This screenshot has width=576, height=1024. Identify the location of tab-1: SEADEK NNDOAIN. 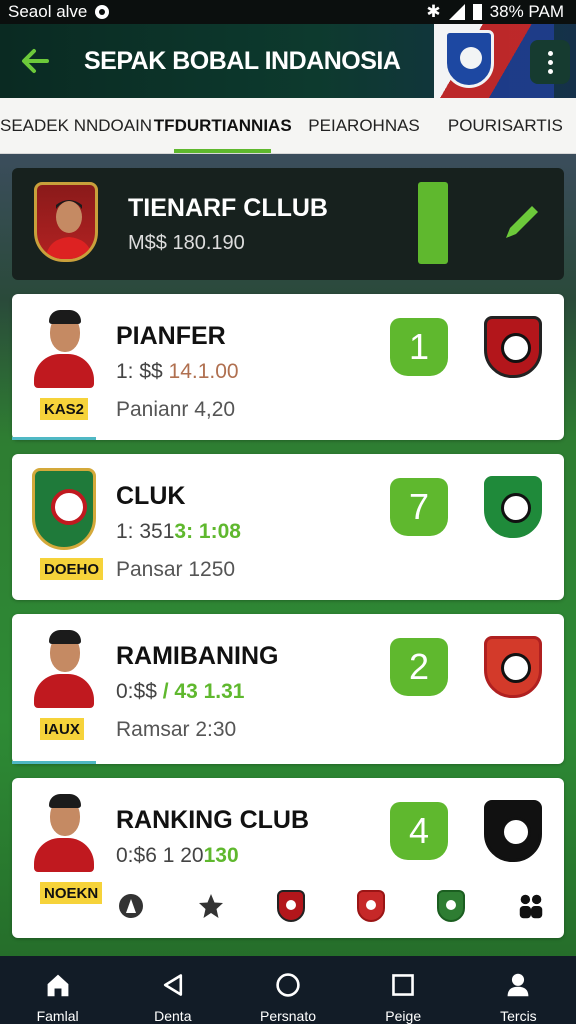
(76, 125).